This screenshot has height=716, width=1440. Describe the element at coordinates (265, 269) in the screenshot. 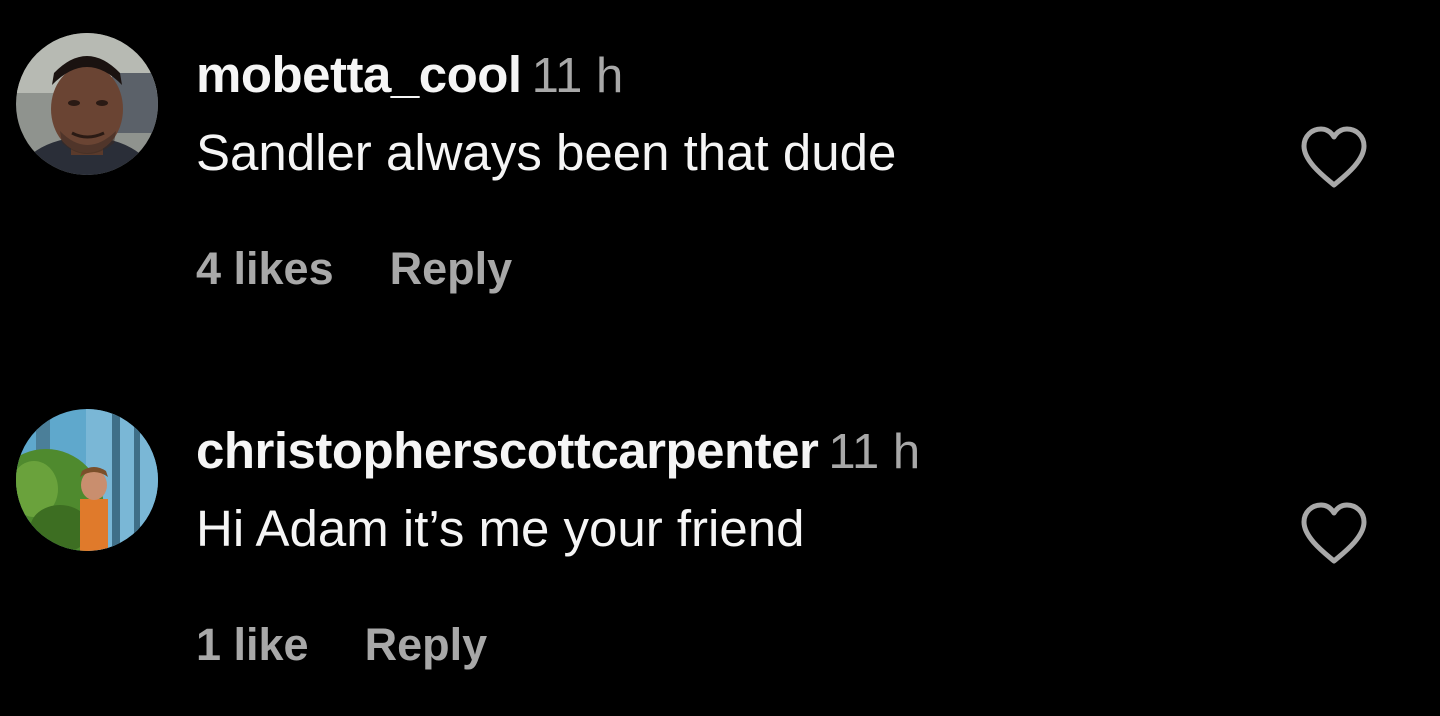

I see `likes-count: 4 likes` at that location.